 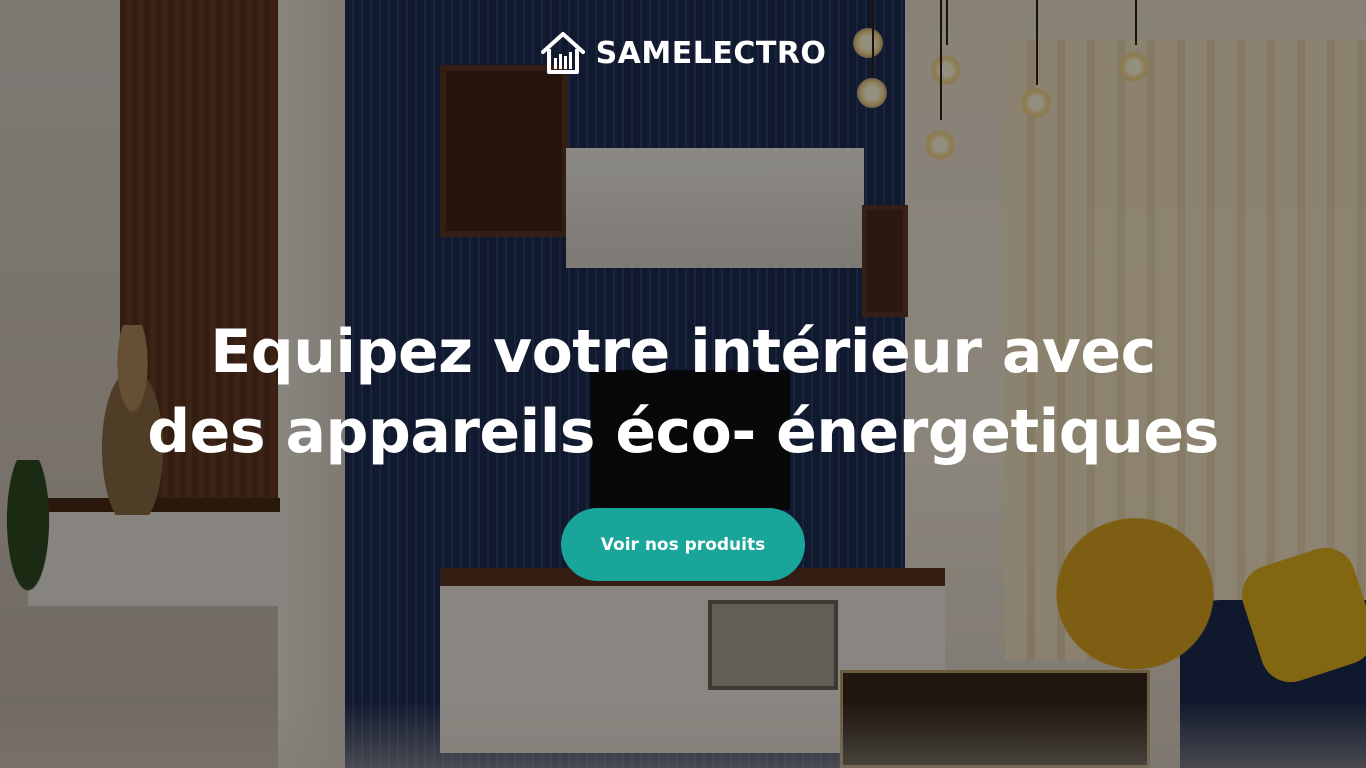 What do you see at coordinates (711, 53) in the screenshot?
I see `brand-name: SAMELECTRO` at bounding box center [711, 53].